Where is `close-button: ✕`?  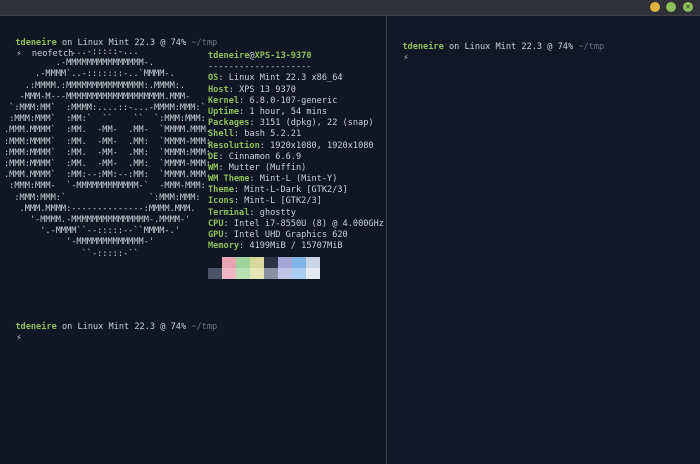 close-button: ✕ is located at coordinates (688, 7).